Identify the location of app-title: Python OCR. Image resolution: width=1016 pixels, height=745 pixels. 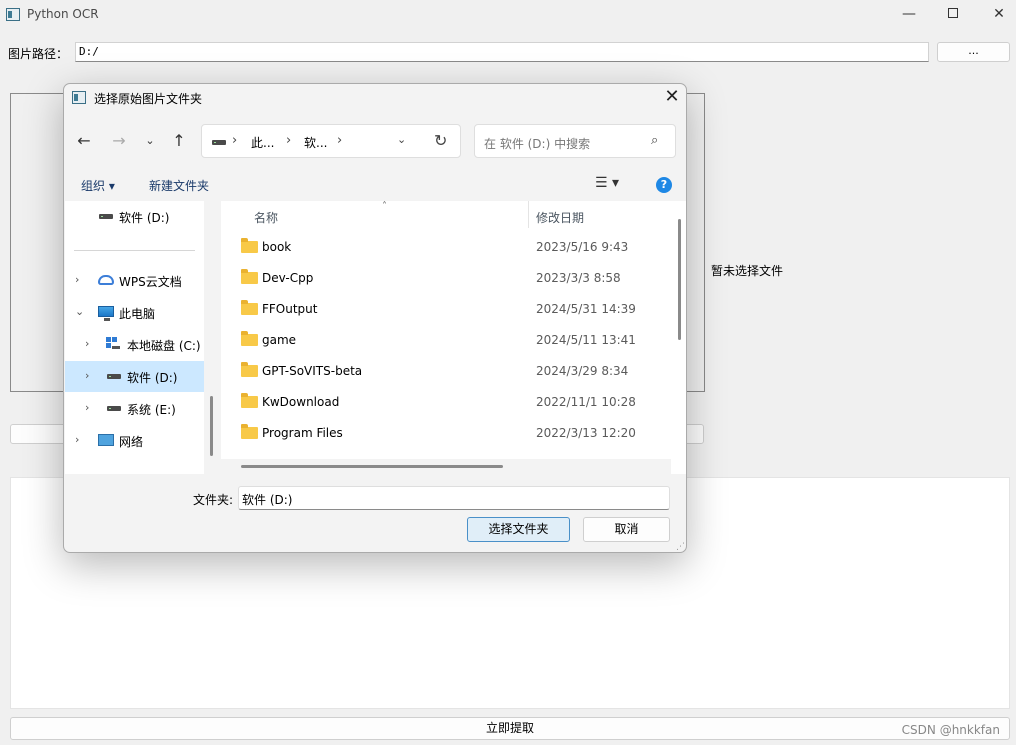
(63, 14).